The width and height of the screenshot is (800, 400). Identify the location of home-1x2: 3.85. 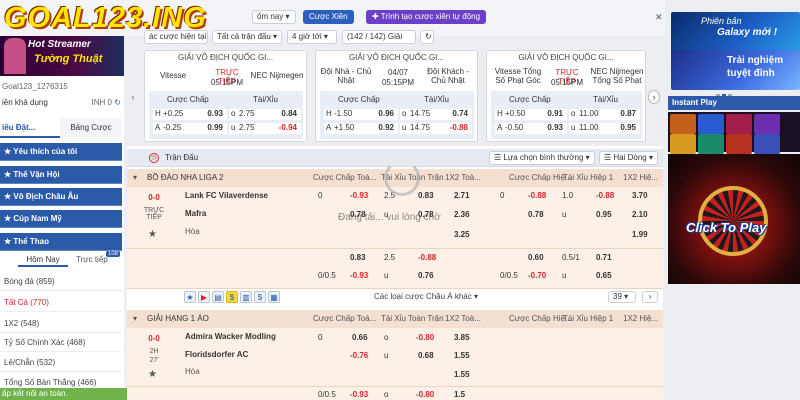
(462, 337).